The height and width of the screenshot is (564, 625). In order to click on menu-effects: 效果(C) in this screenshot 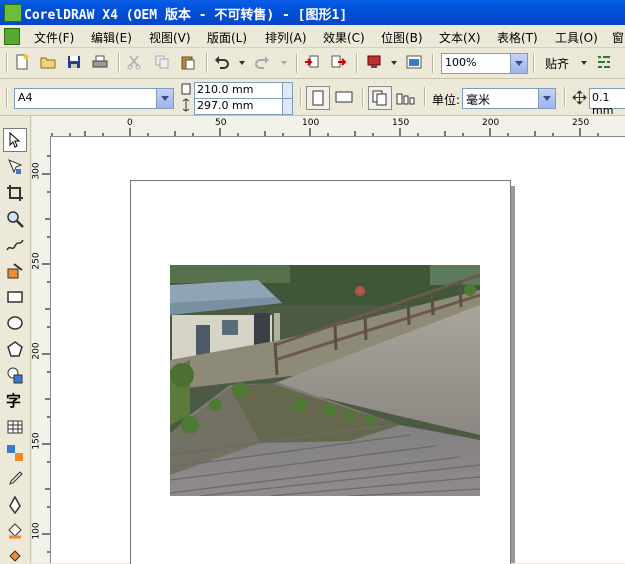, I will do `click(344, 37)`.